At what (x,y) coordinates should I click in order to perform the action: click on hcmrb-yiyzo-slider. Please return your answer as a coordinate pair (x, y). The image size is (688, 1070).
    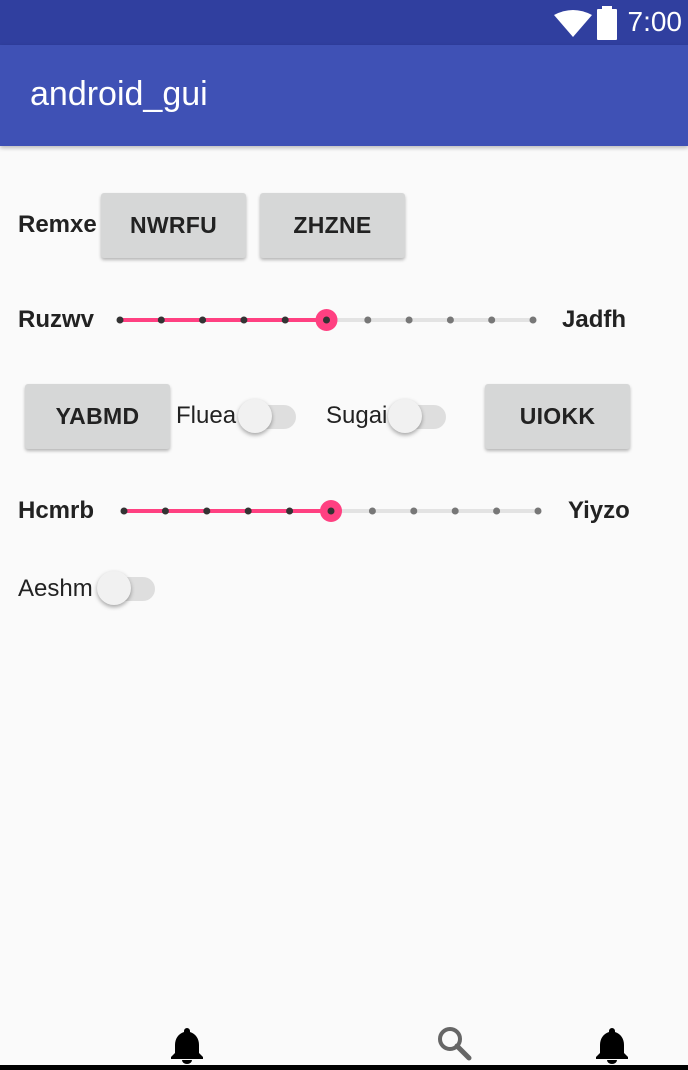
    Looking at the image, I should click on (328, 511).